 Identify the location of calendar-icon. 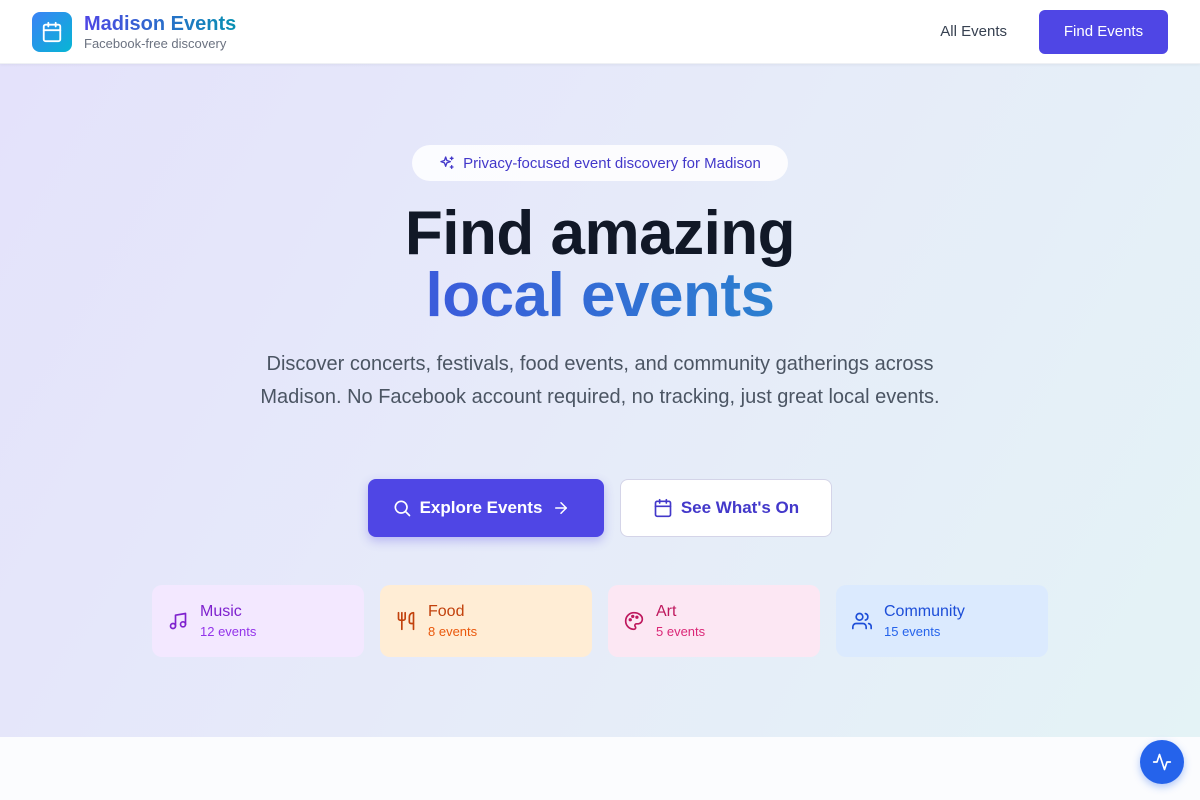
(663, 508).